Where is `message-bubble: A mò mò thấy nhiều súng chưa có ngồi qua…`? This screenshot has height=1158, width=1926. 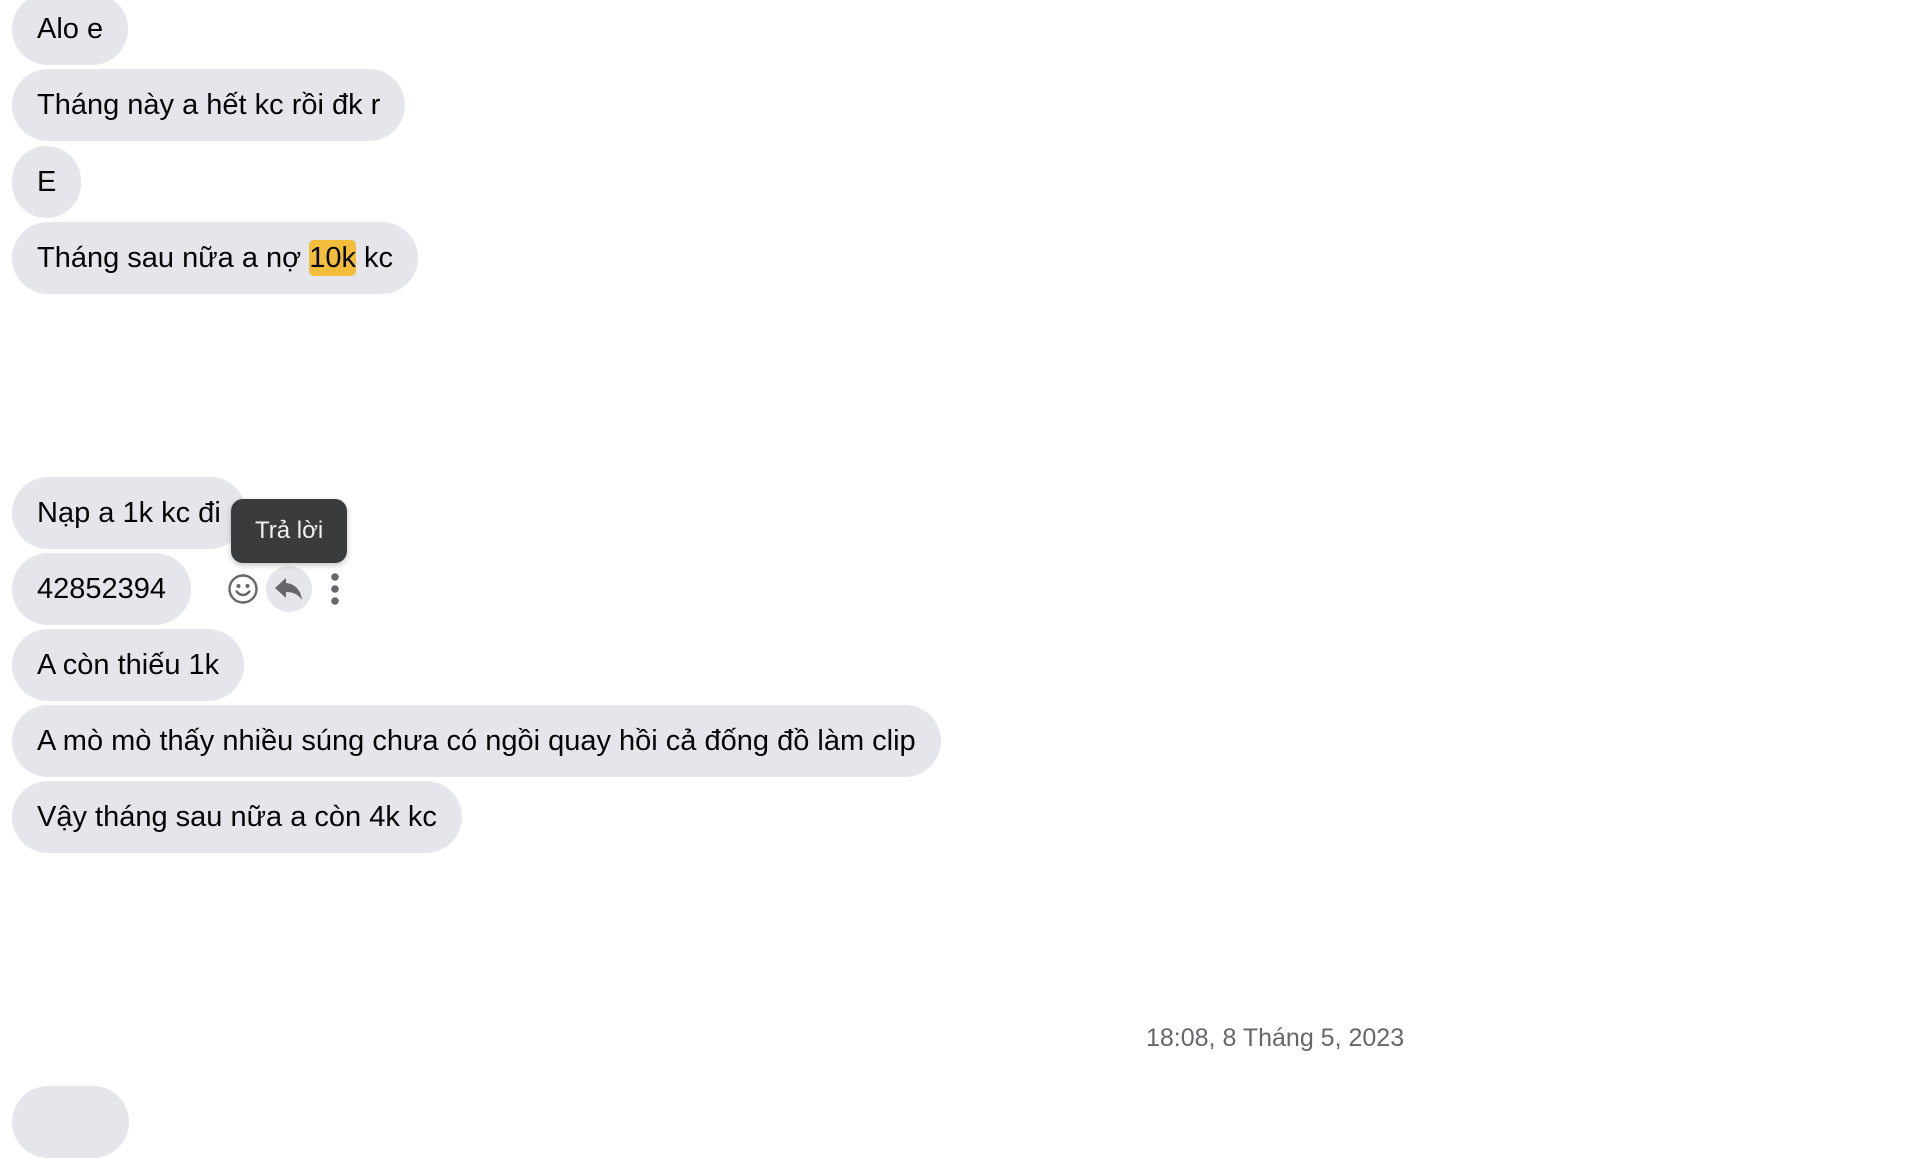 message-bubble: A mò mò thấy nhiều súng chưa có ngồi qua… is located at coordinates (476, 741).